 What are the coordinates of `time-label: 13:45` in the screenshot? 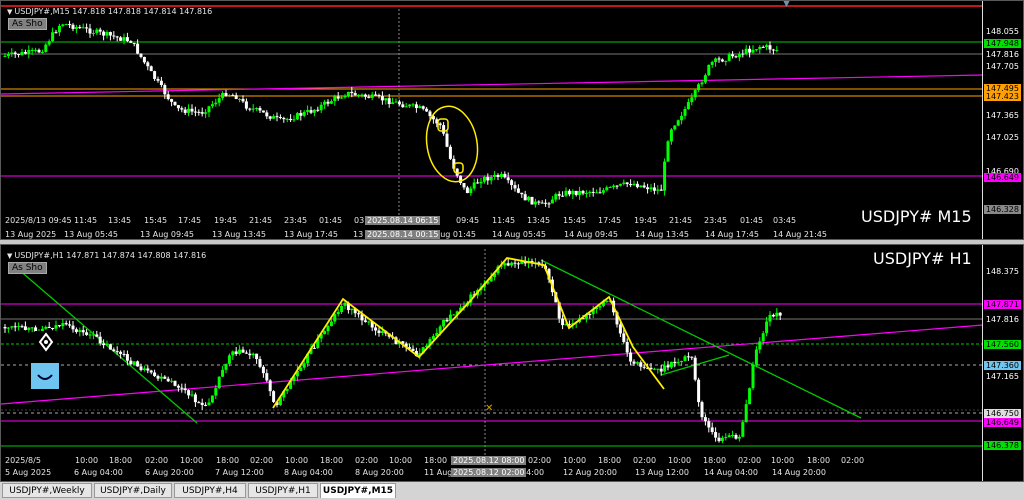 It's located at (539, 220).